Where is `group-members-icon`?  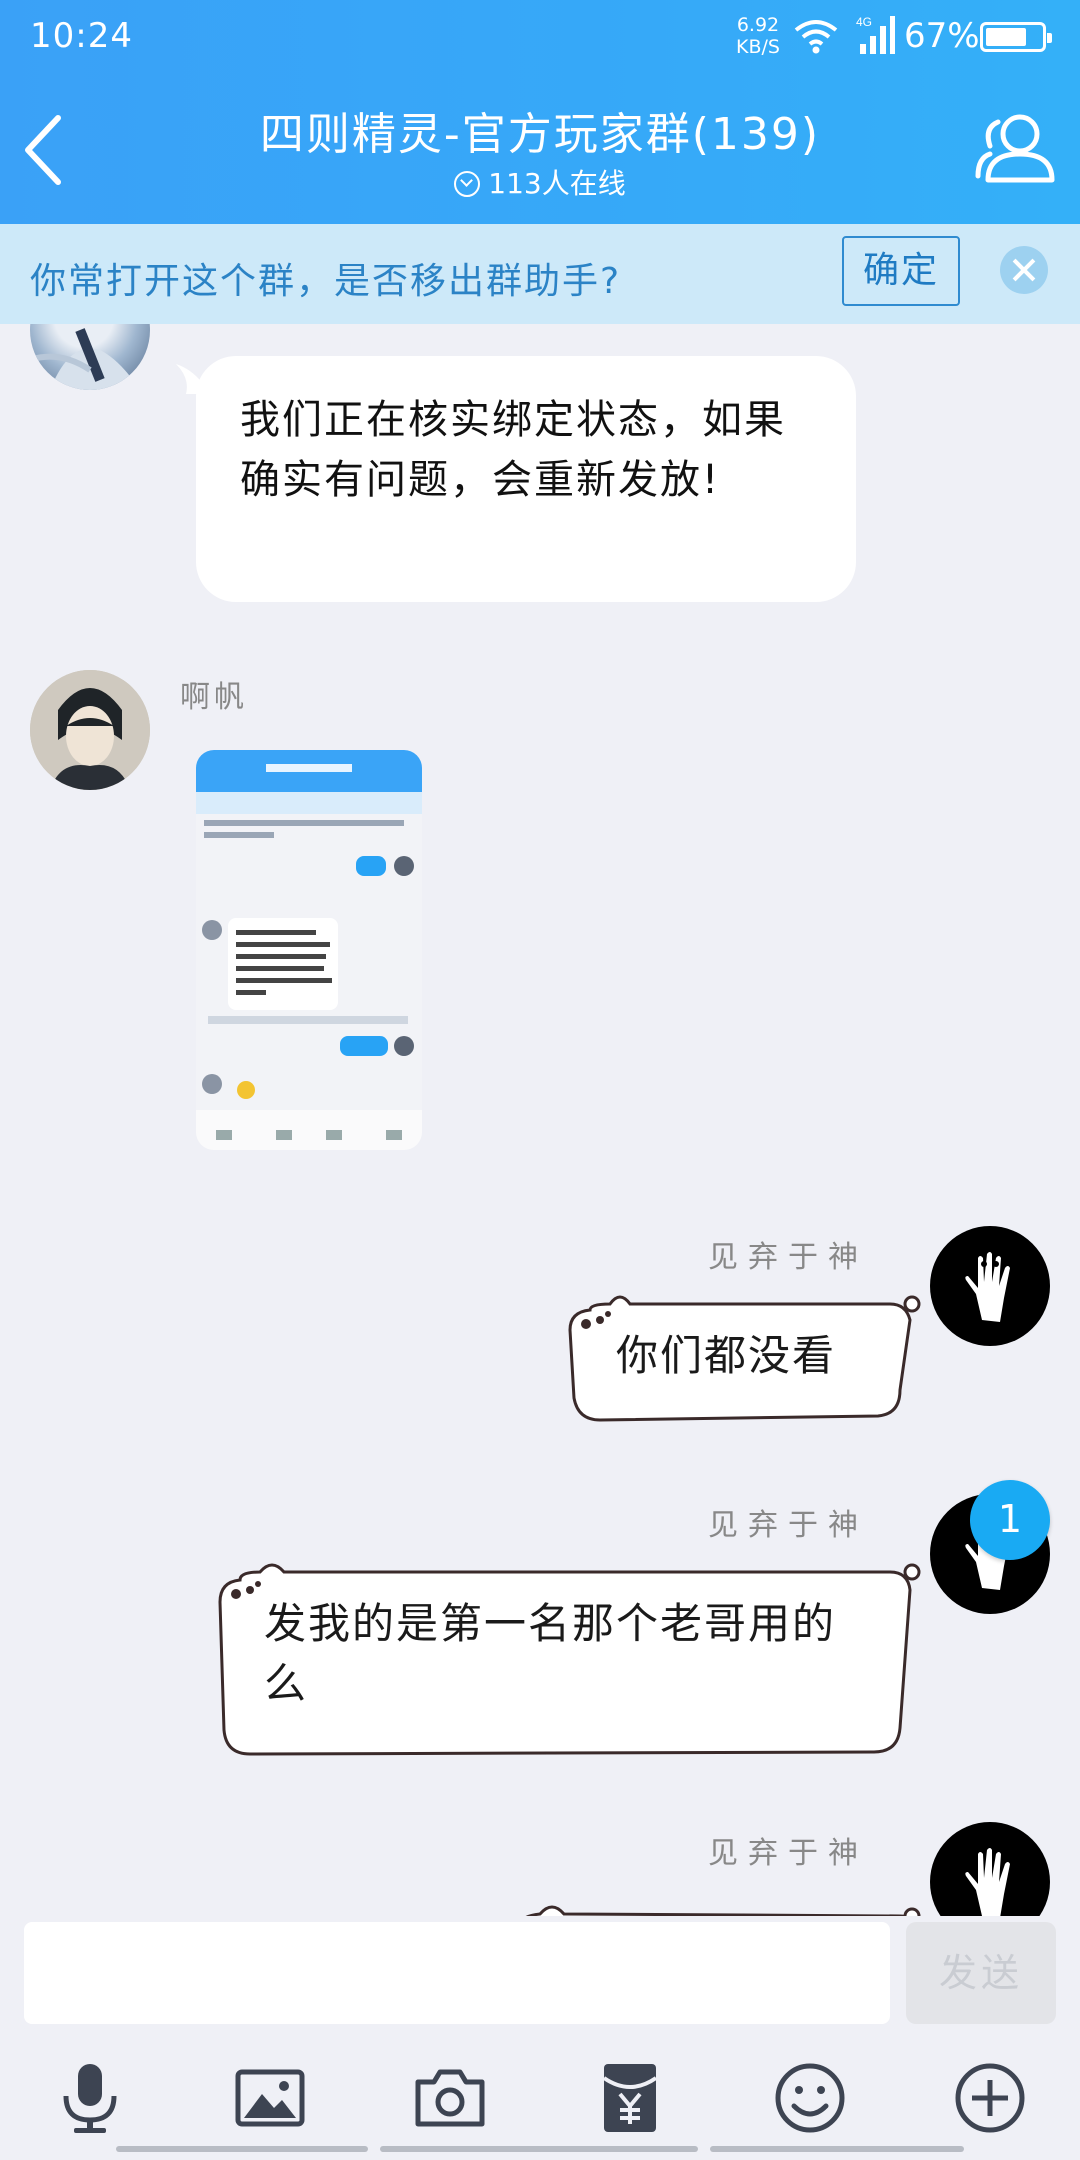
group-members-icon is located at coordinates (1015, 148).